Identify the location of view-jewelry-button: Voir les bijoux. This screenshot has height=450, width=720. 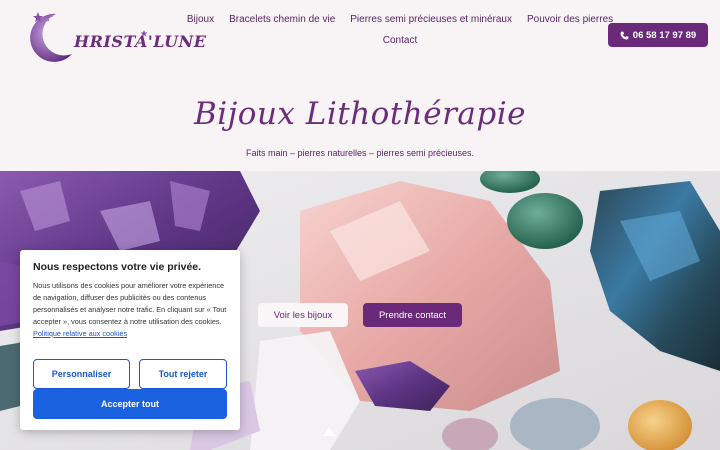
(303, 315).